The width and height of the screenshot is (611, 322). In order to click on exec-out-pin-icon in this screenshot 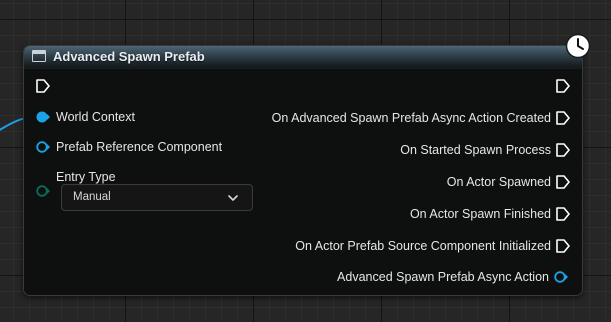, I will do `click(563, 86)`.